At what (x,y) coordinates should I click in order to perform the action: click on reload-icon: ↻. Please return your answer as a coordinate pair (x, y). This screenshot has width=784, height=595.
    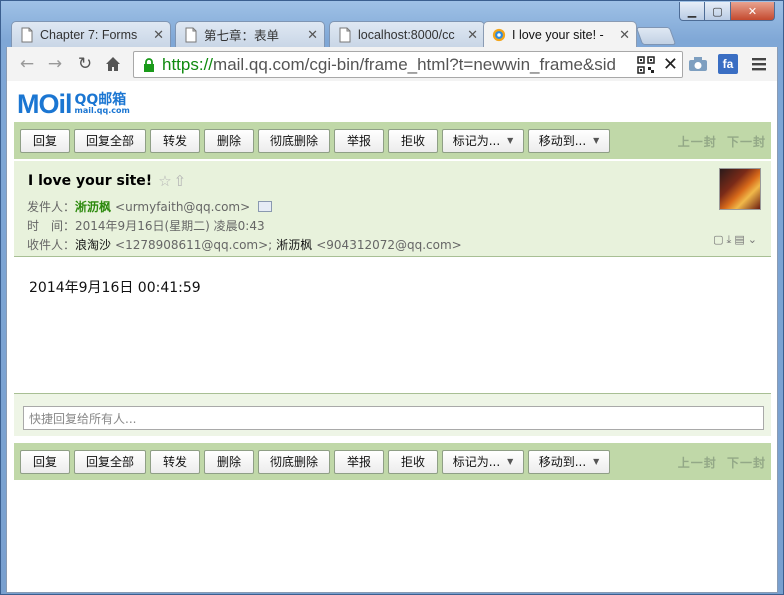
    Looking at the image, I should click on (85, 64).